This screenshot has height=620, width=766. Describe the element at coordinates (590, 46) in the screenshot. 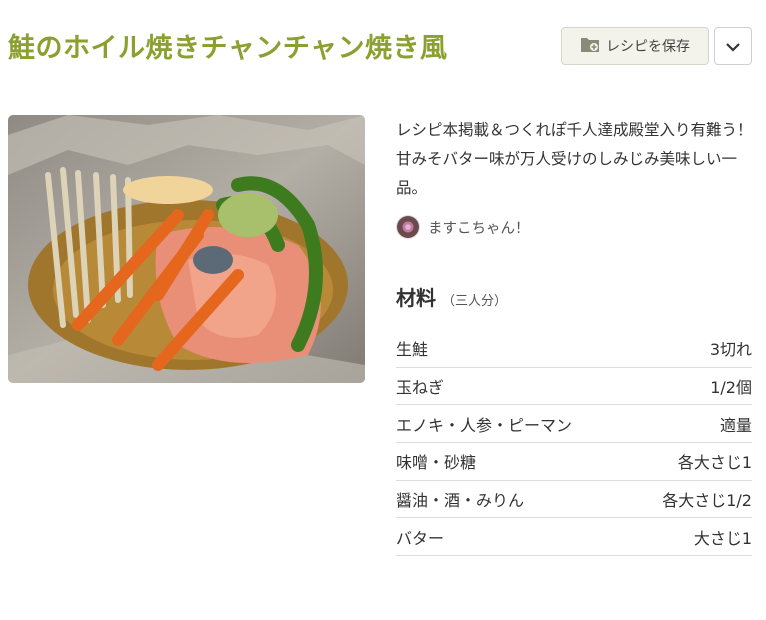

I see `folder-plus-icon` at that location.